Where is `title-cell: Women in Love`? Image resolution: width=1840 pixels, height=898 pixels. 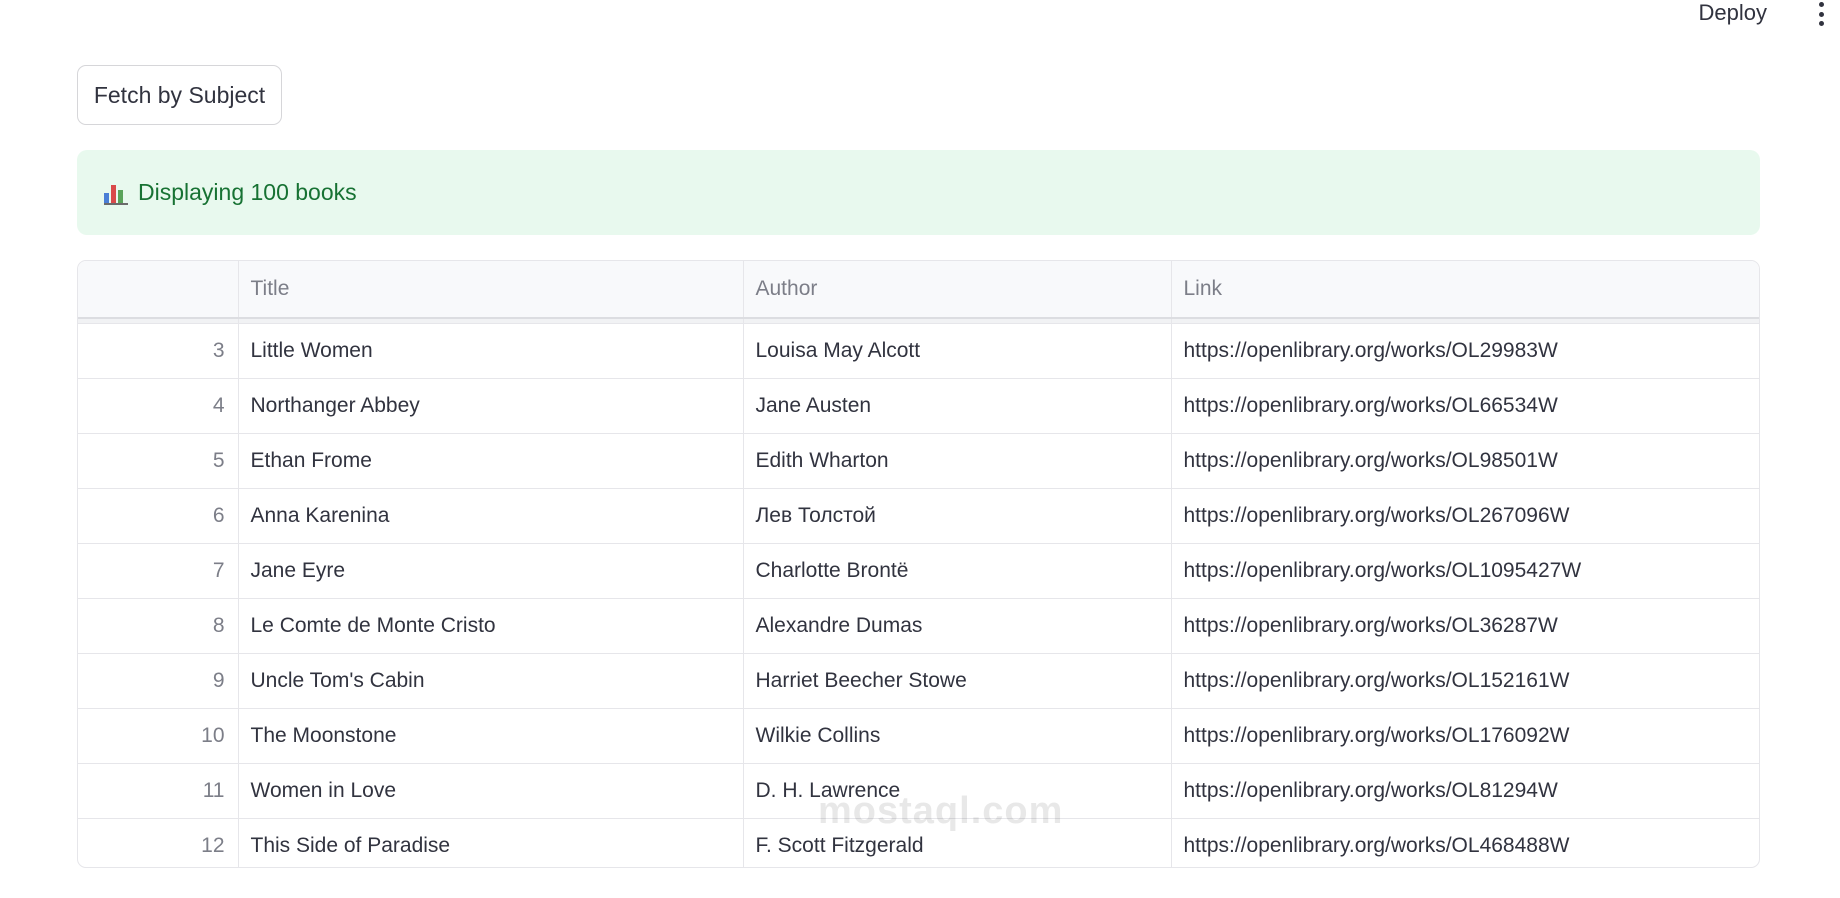 title-cell: Women in Love is located at coordinates (491, 791).